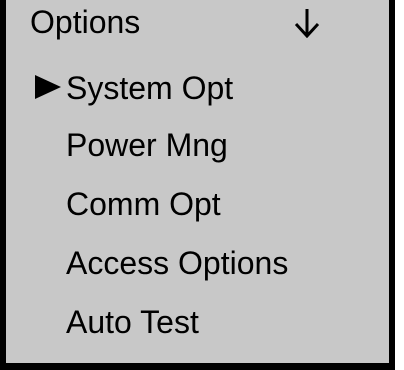 The width and height of the screenshot is (404, 370). What do you see at coordinates (226, 322) in the screenshot?
I see `menu-item-auto-test: Auto Test` at bounding box center [226, 322].